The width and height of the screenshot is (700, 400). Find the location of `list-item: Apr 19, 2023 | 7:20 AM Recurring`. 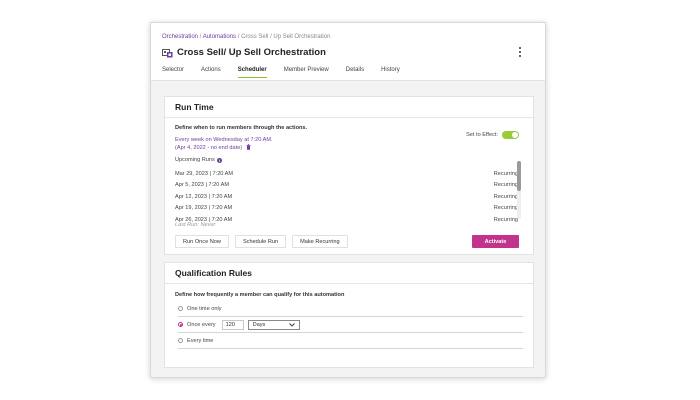

list-item: Apr 19, 2023 | 7:20 AM Recurring is located at coordinates (346, 209).